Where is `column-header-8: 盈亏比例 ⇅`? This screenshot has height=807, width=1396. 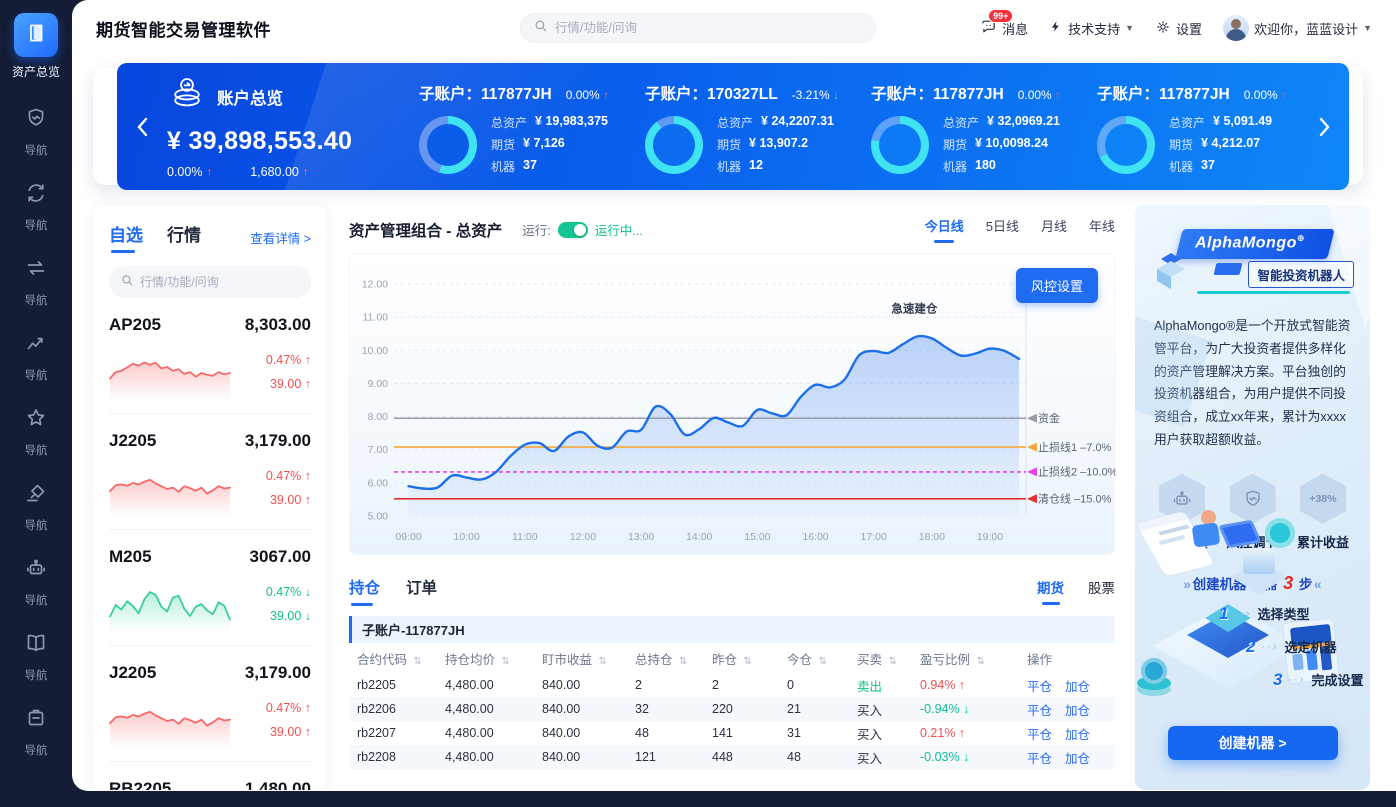 column-header-8: 盈亏比例 ⇅ is located at coordinates (973, 658).